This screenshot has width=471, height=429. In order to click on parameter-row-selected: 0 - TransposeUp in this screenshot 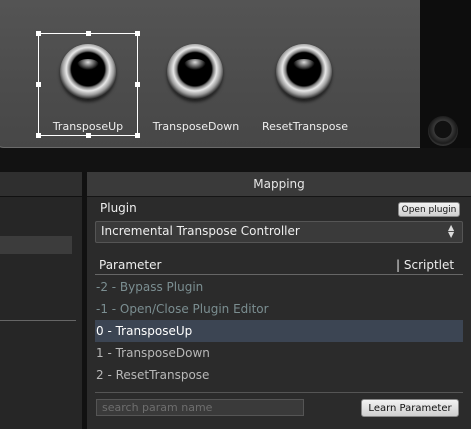, I will do `click(279, 331)`.